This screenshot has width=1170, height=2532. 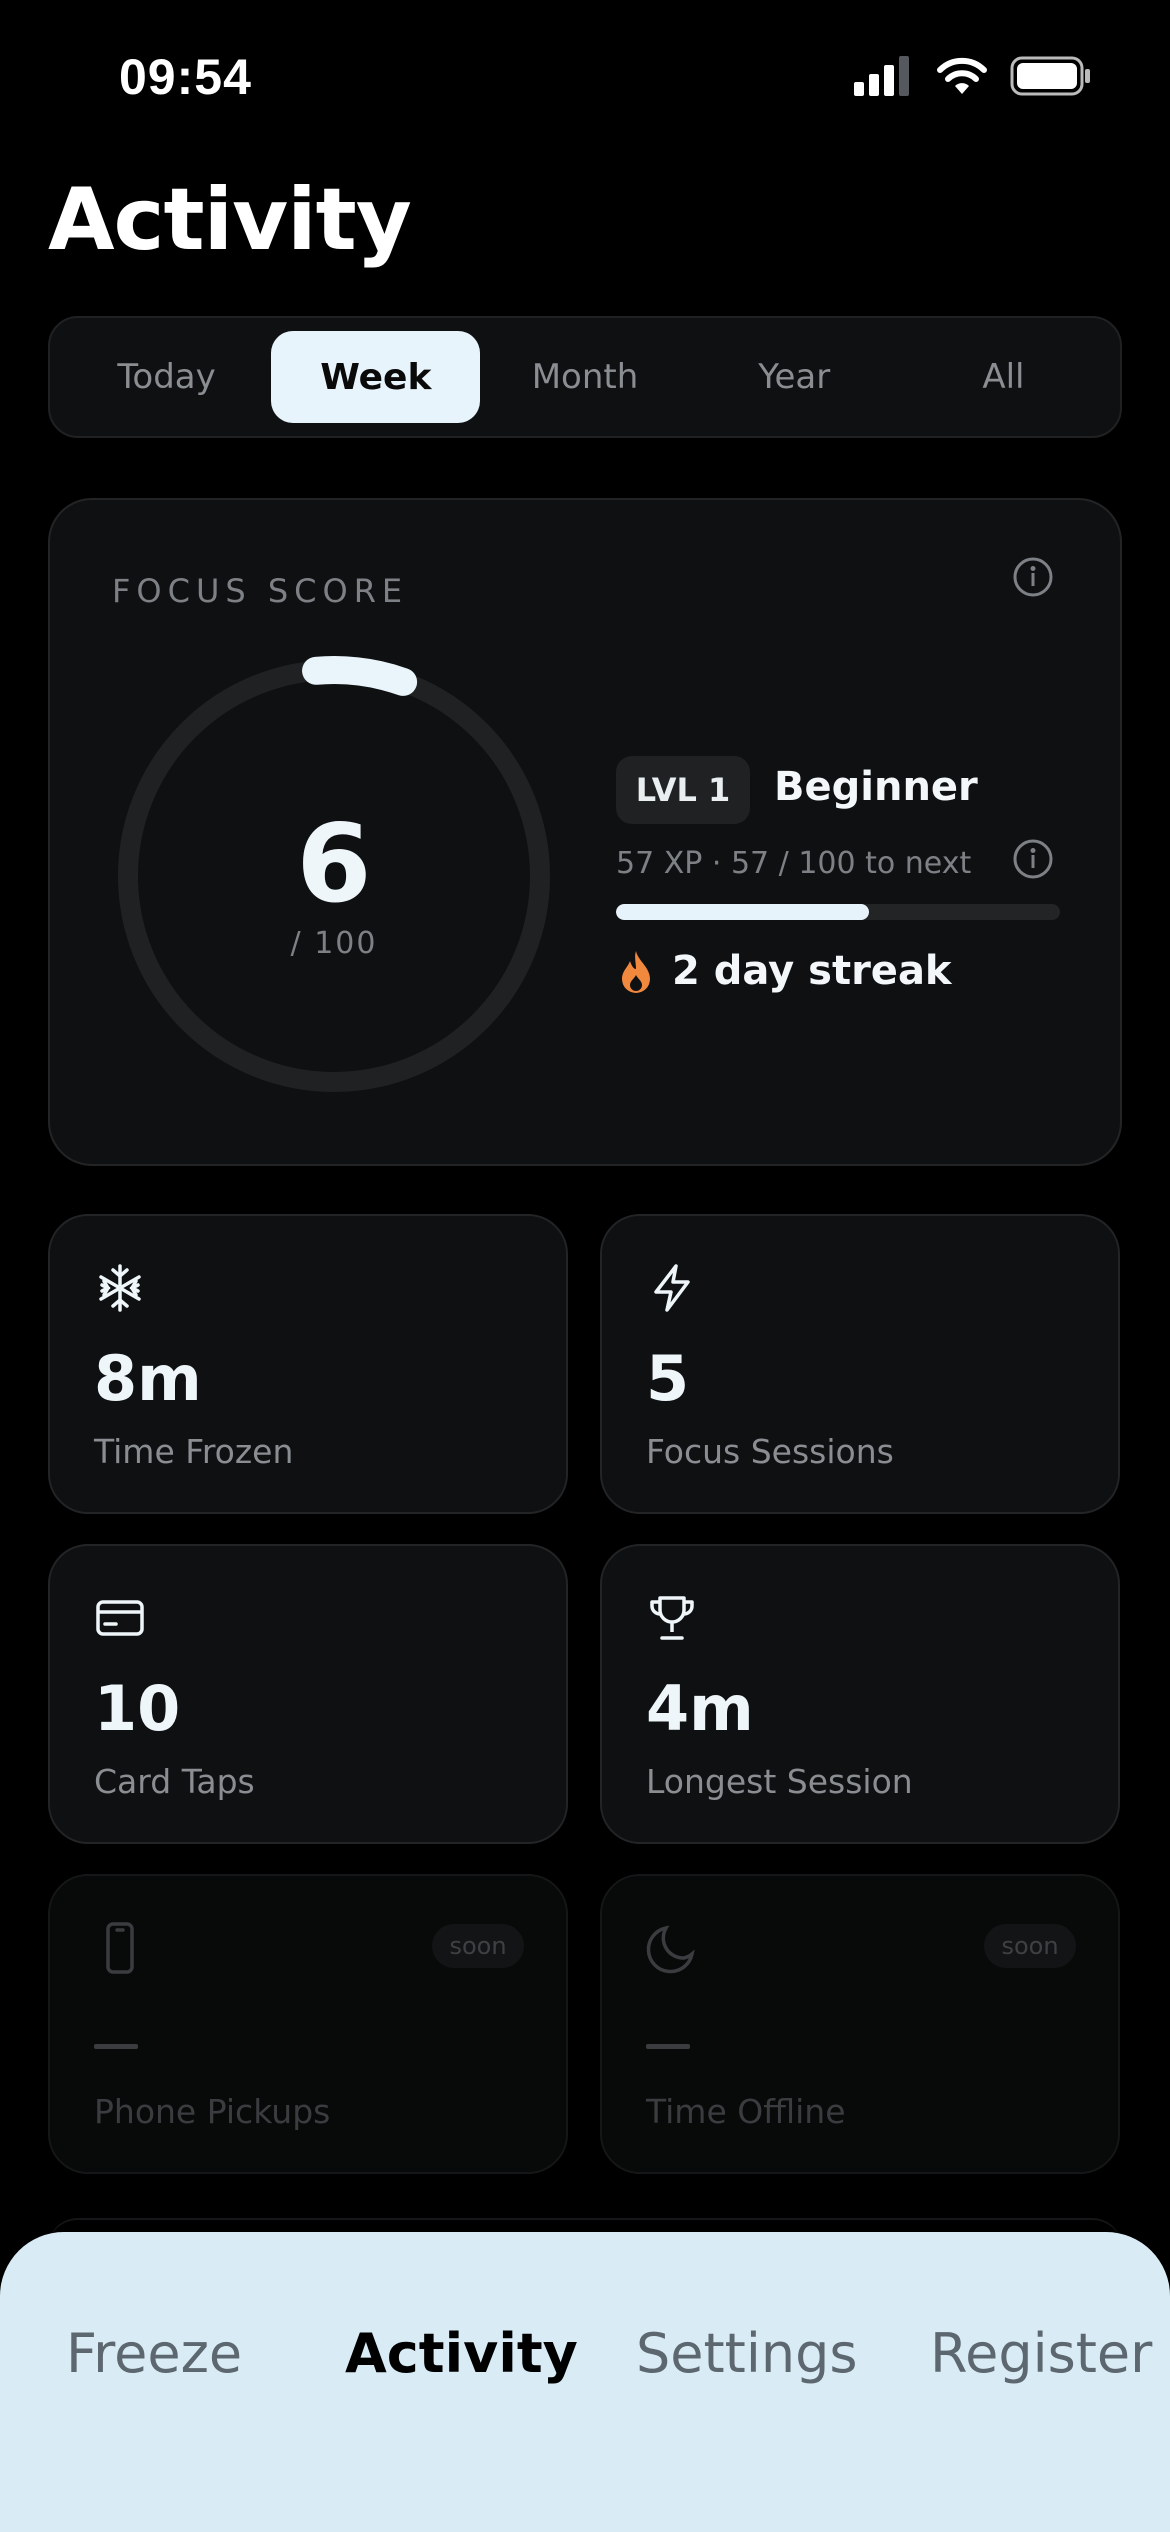 What do you see at coordinates (120, 1618) in the screenshot?
I see `card-icon` at bounding box center [120, 1618].